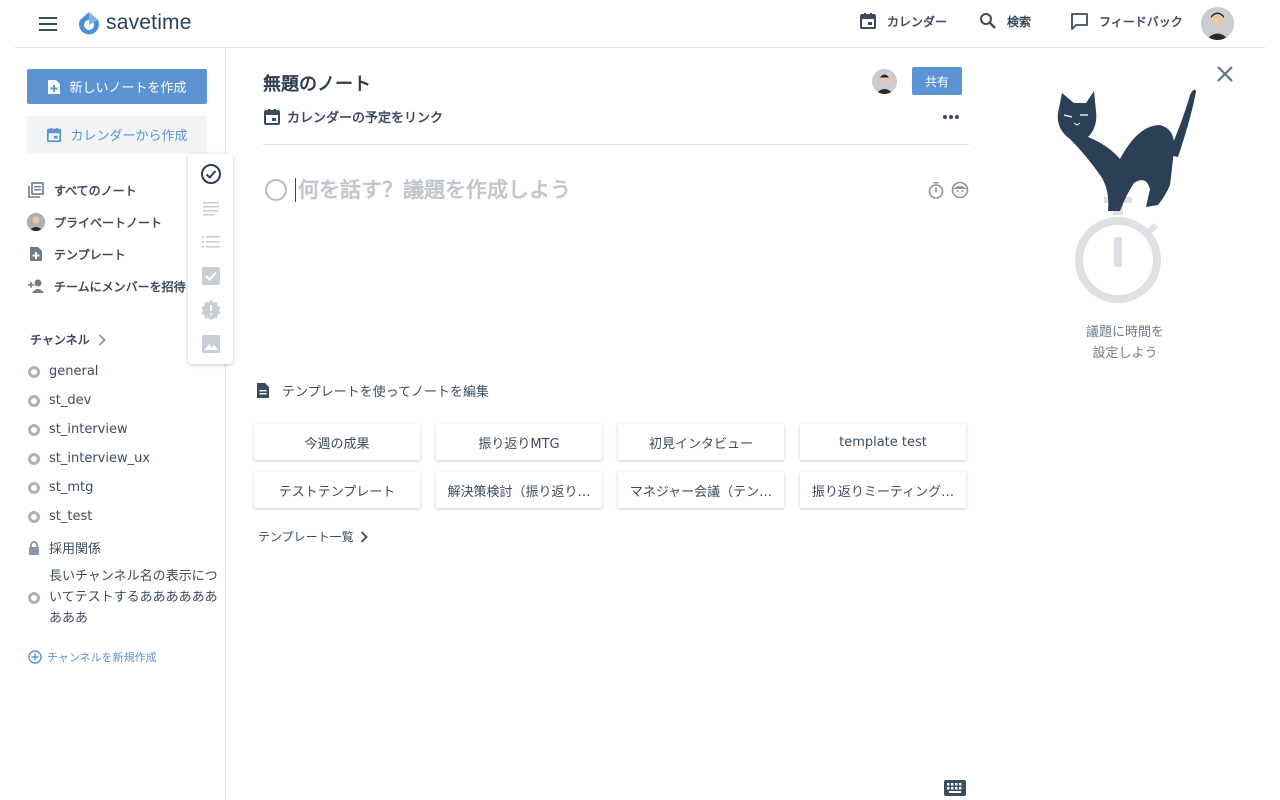 The height and width of the screenshot is (800, 1280). What do you see at coordinates (337, 490) in the screenshot?
I see `template-button: テストテンプレート` at bounding box center [337, 490].